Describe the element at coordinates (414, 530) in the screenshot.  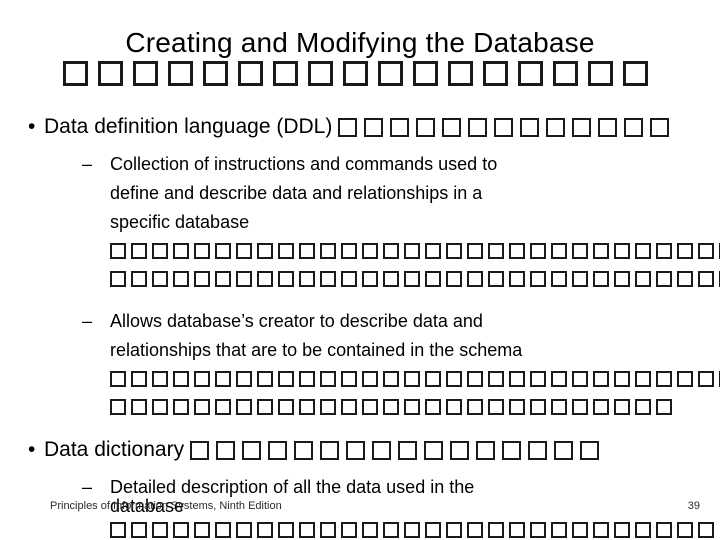
I see `subbullet-detailed-tofu-row` at that location.